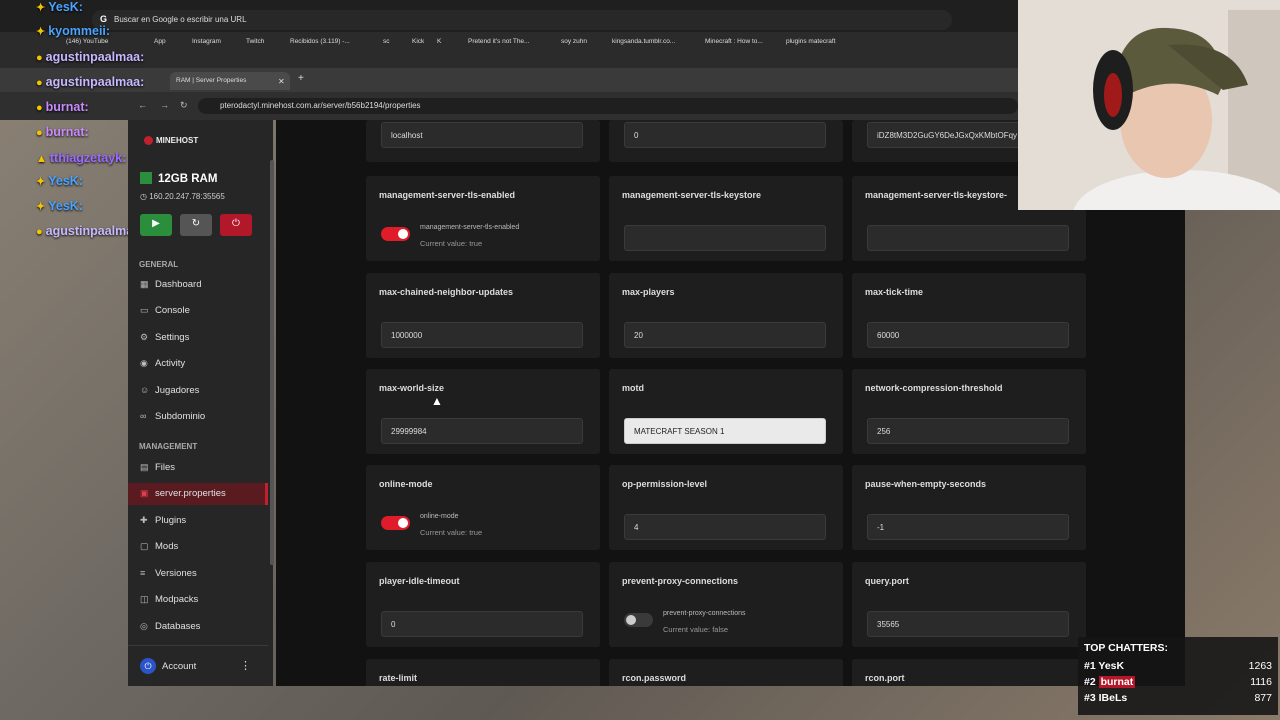 The image size is (1280, 720). Describe the element at coordinates (198, 600) in the screenshot. I see `sidebar-item-modpacks: ◫ Modpacks` at that location.